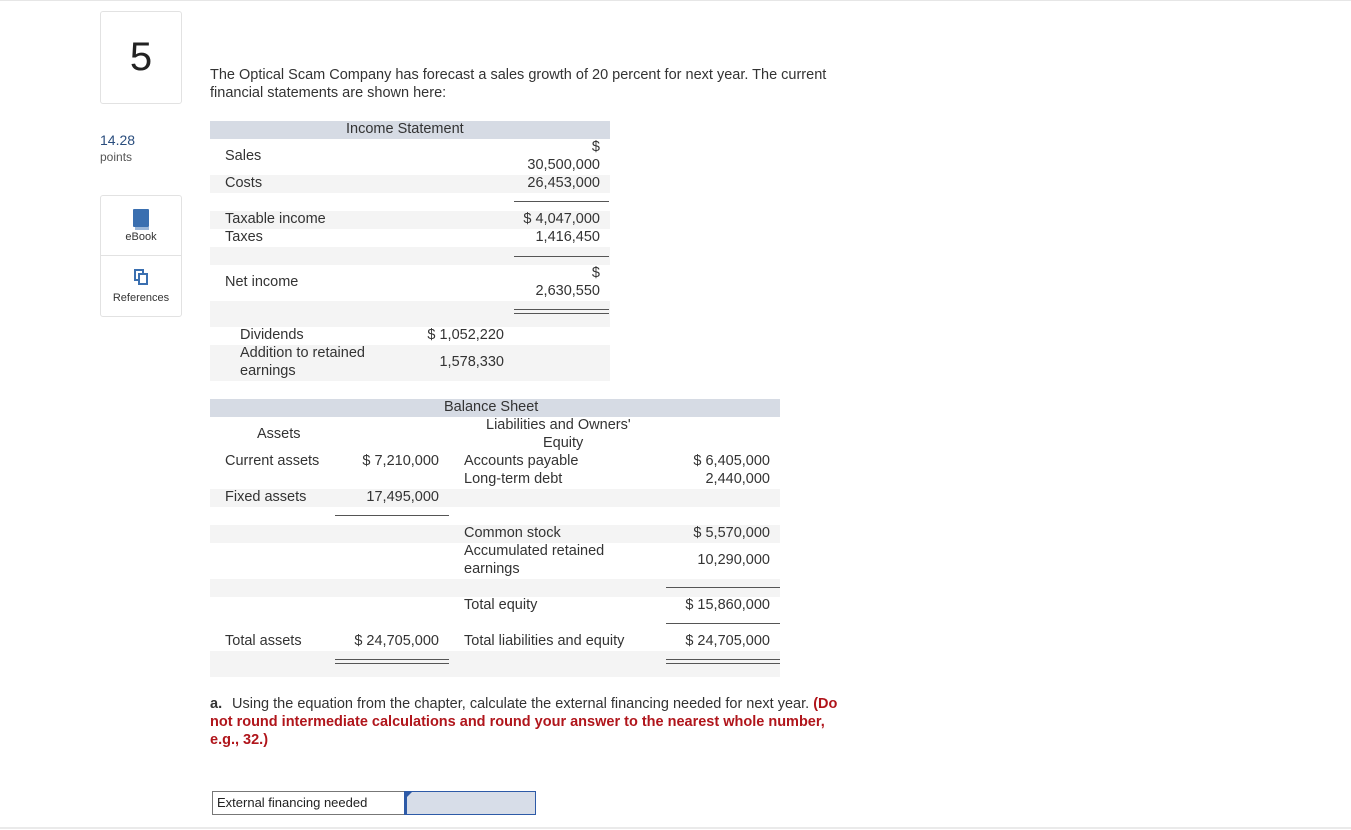 The height and width of the screenshot is (830, 1351). I want to click on fixed-assets-label: Fixed assets, so click(266, 497).